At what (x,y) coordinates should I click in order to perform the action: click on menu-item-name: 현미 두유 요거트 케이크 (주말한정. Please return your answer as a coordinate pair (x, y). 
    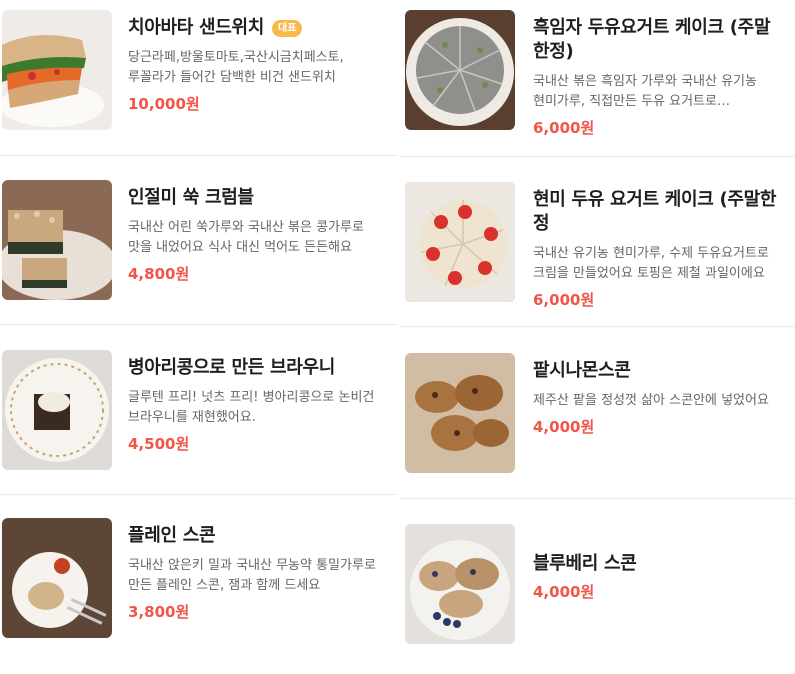
    Looking at the image, I should click on (655, 211).